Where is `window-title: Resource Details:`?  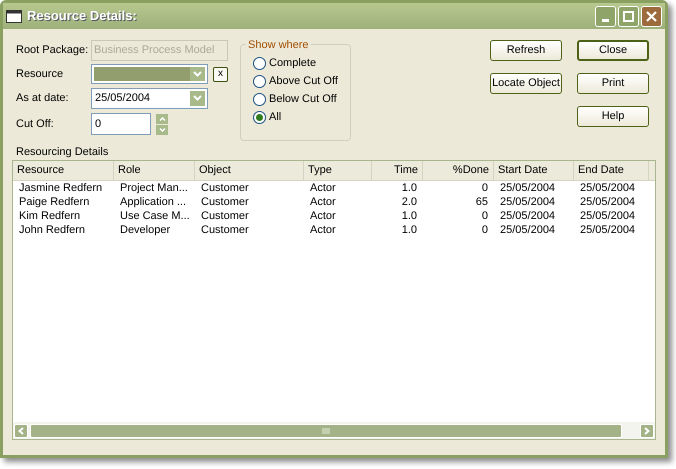
window-title: Resource Details: is located at coordinates (82, 16).